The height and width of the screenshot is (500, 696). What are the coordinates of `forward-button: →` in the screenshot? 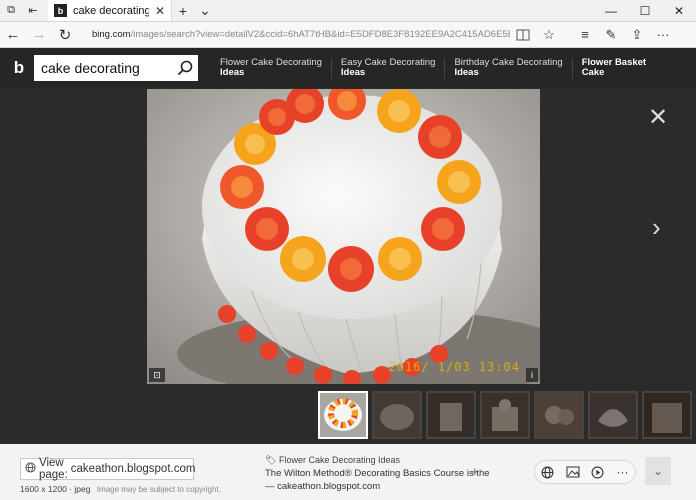 It's located at (39, 35).